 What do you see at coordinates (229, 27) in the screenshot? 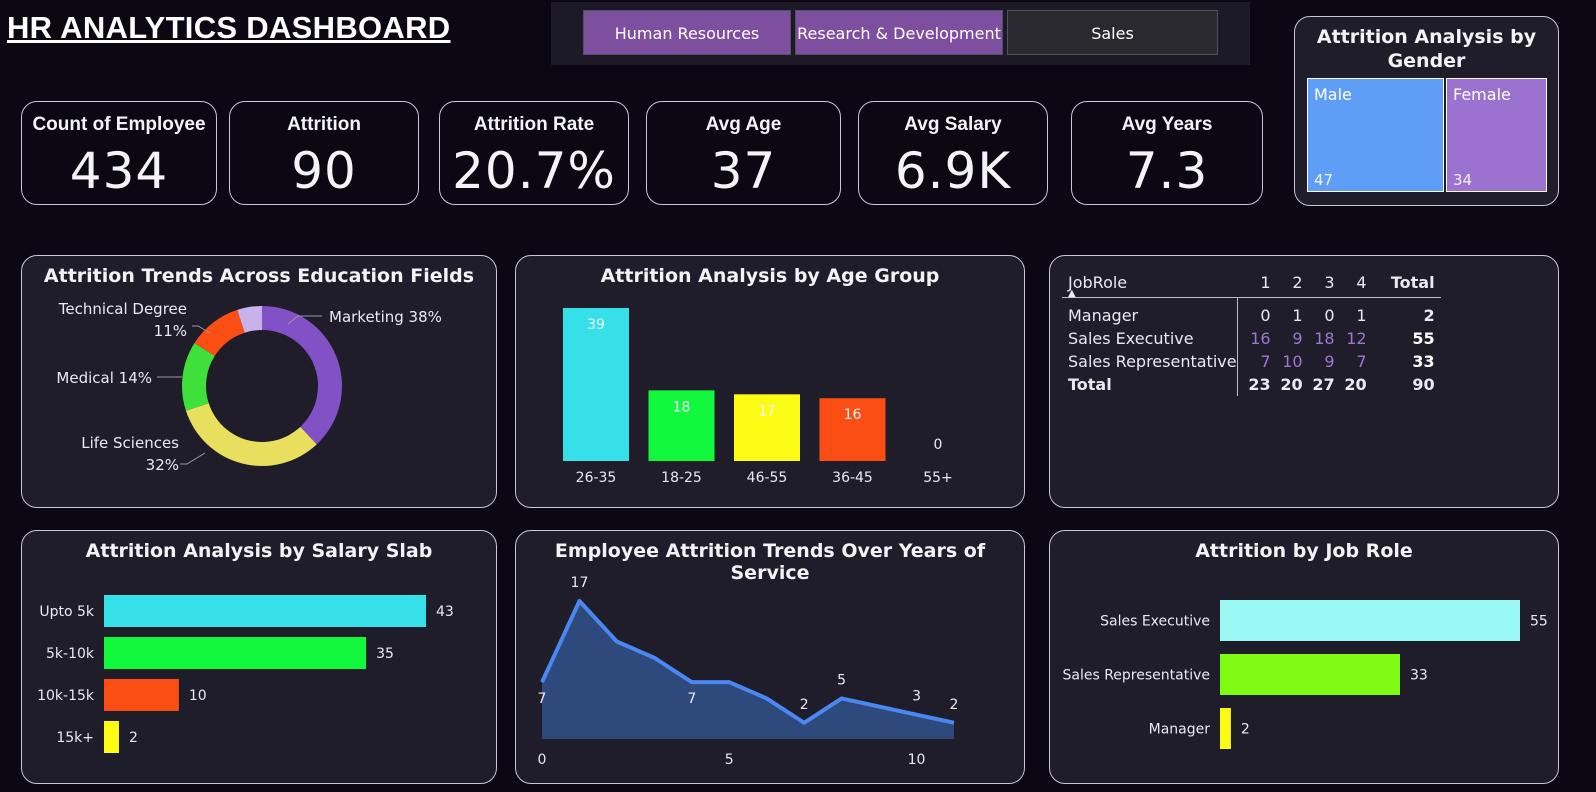
I see `dashboard-title: HR ANALYTICS DASHBOARD` at bounding box center [229, 27].